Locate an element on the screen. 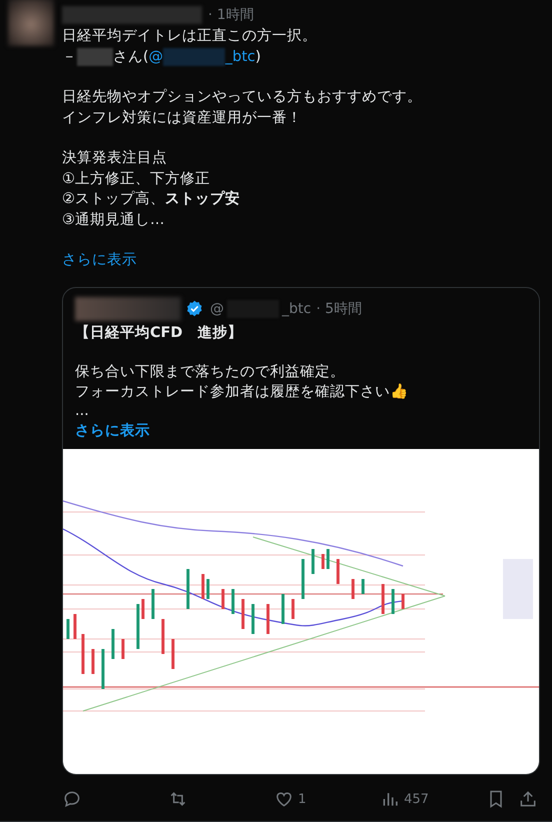  post-text: 決算発表注目点 is located at coordinates (115, 158).